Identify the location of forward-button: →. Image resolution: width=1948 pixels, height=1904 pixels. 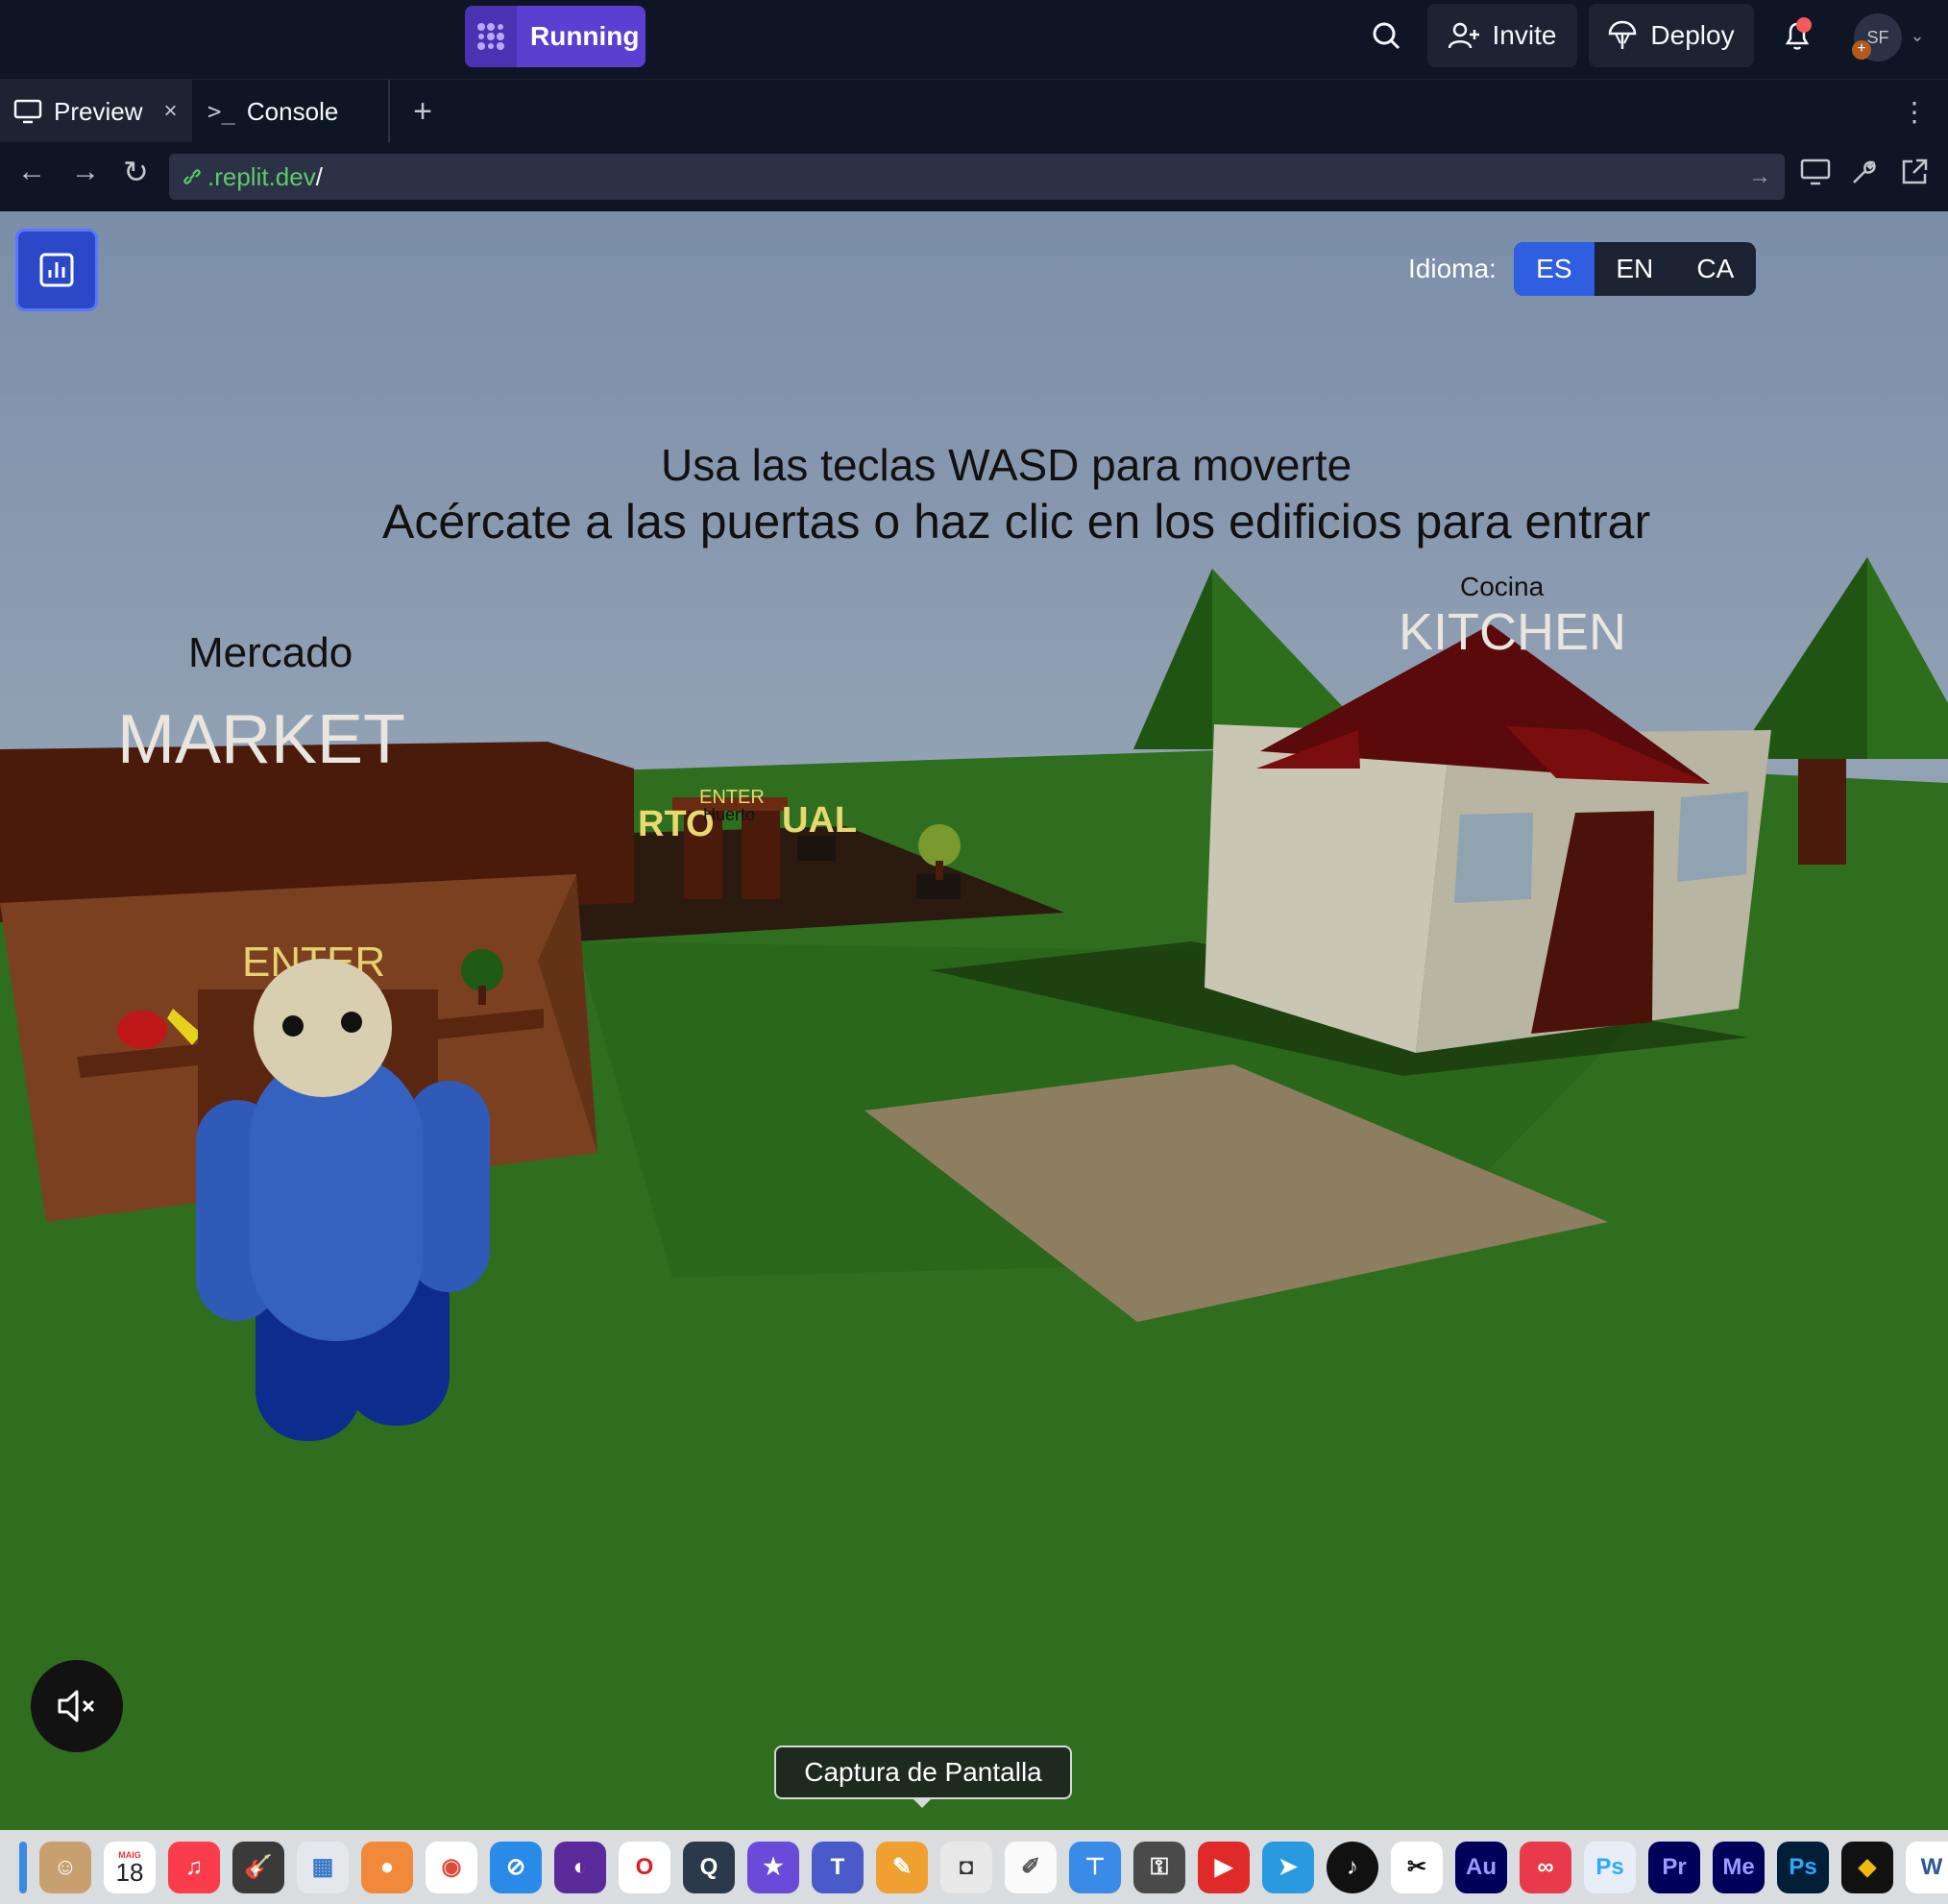
(85, 172).